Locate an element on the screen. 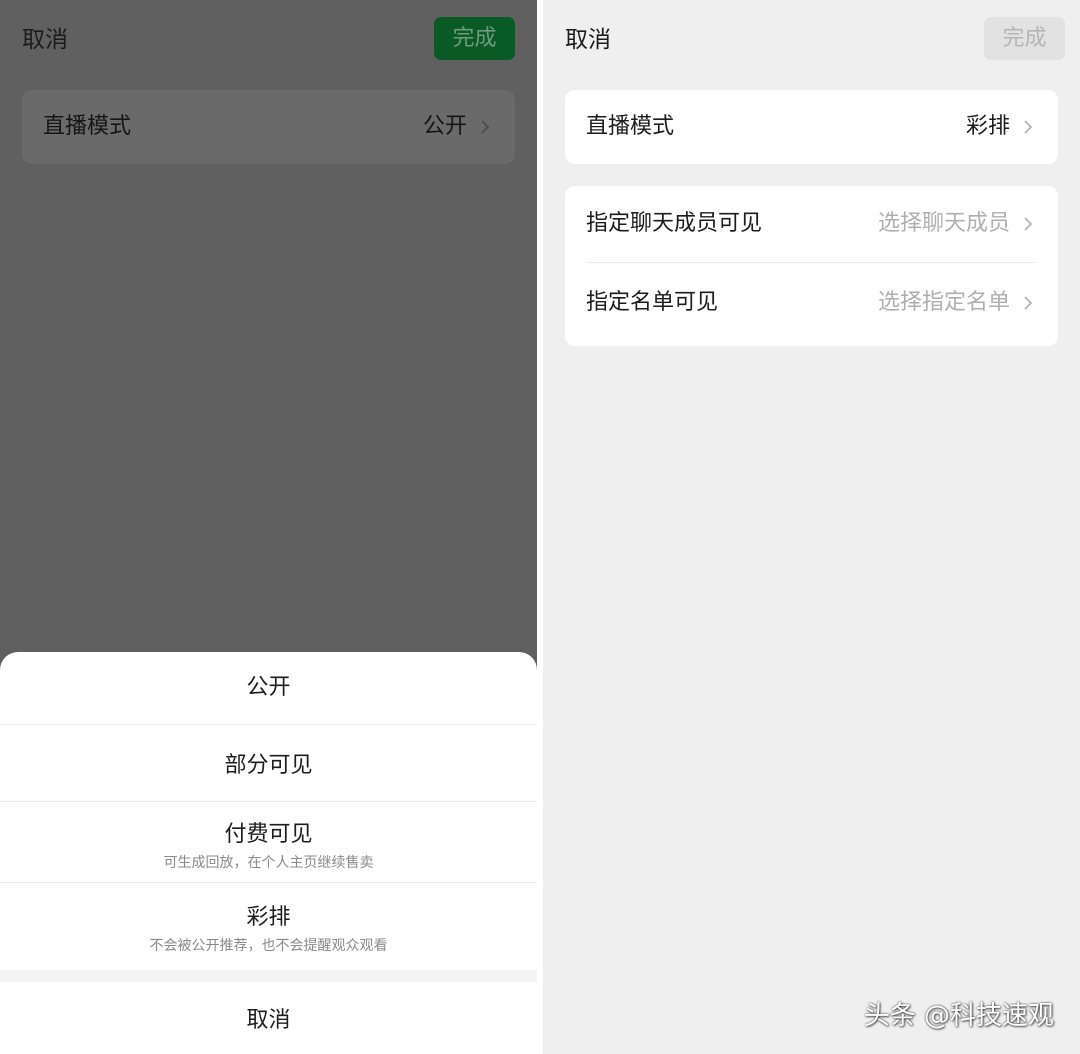  right-top-bar: 取消 完成 is located at coordinates (811, 40).